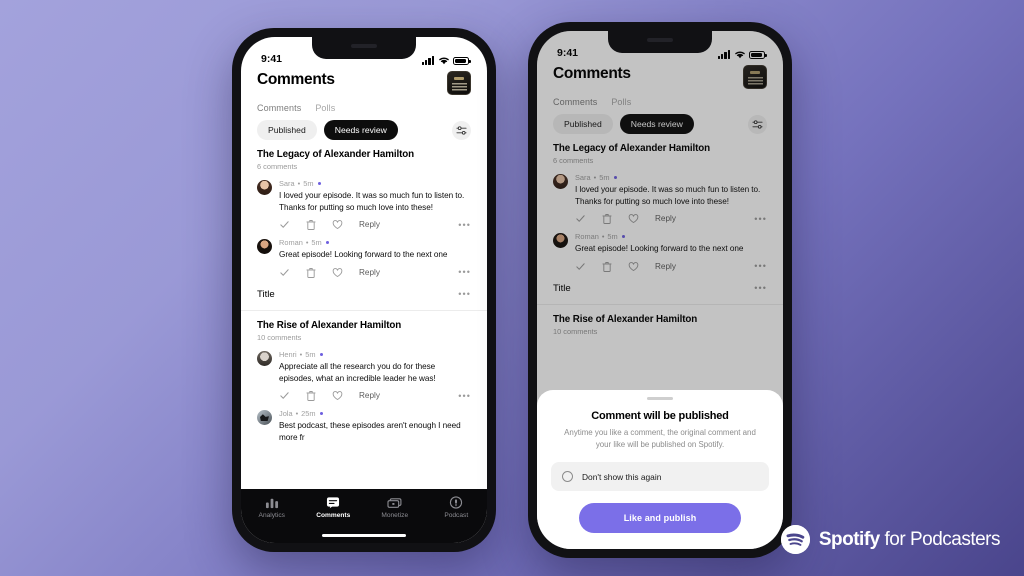  What do you see at coordinates (272, 59) in the screenshot?
I see `status-time: 9:41` at bounding box center [272, 59].